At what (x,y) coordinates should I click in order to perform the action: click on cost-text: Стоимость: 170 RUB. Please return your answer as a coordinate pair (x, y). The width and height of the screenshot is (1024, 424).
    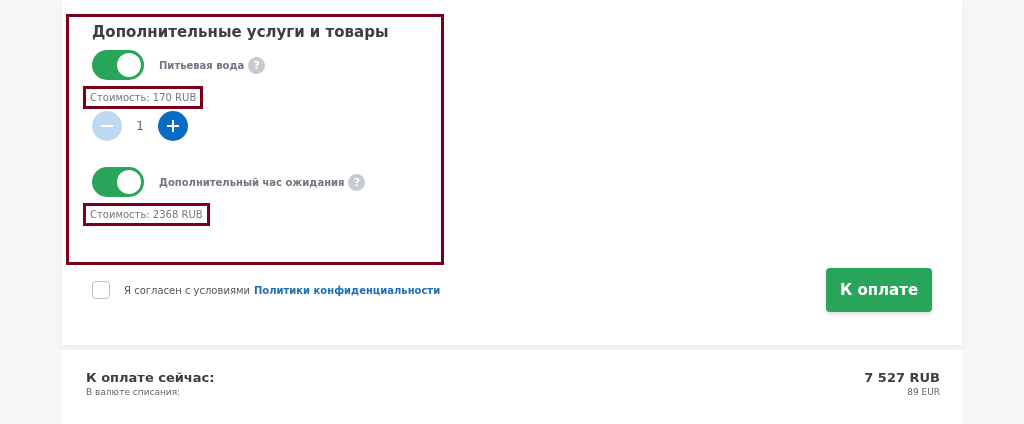
    Looking at the image, I should click on (143, 97).